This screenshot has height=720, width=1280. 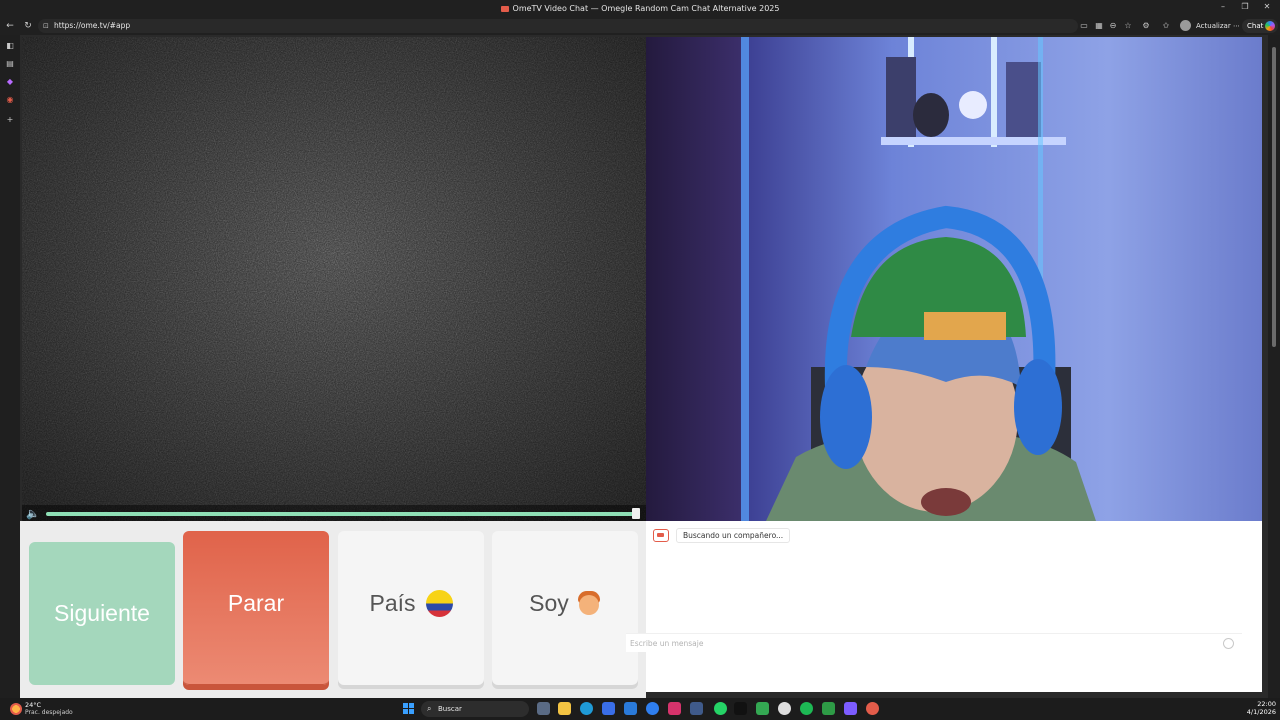 I want to click on back-button: ←, so click(x=10, y=26).